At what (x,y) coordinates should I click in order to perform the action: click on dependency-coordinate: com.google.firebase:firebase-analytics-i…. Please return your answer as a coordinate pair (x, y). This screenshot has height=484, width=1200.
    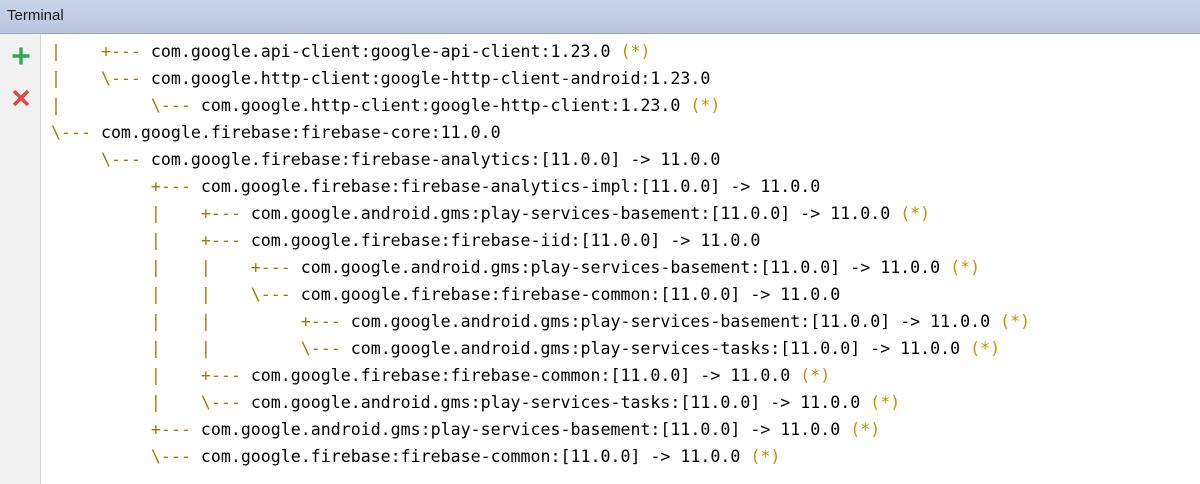
    Looking at the image, I should click on (510, 186).